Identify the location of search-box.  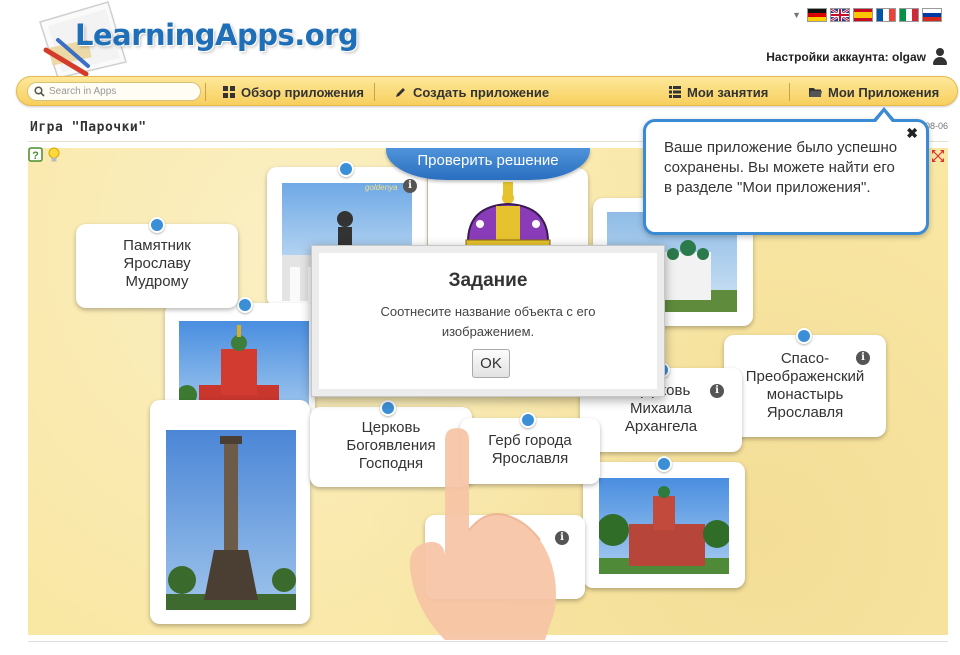
(114, 91).